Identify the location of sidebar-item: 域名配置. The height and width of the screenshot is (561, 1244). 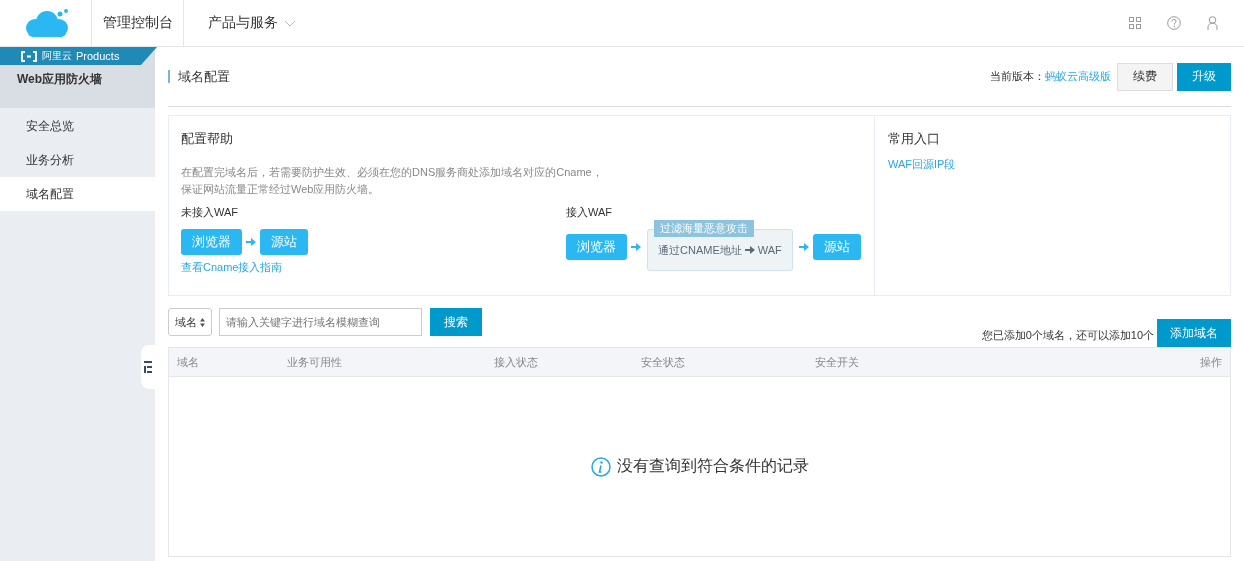
(77, 194).